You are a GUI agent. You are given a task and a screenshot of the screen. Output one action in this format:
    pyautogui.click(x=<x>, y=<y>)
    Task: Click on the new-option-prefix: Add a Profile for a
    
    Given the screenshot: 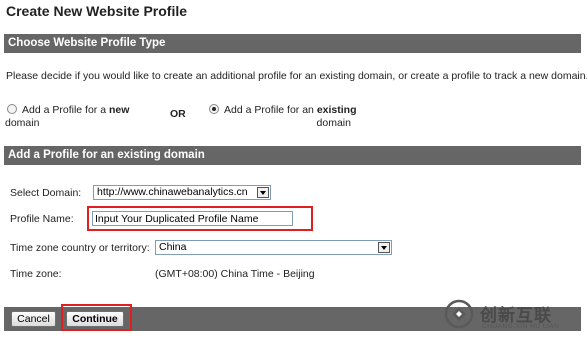 What is the action you would take?
    pyautogui.click(x=65, y=110)
    